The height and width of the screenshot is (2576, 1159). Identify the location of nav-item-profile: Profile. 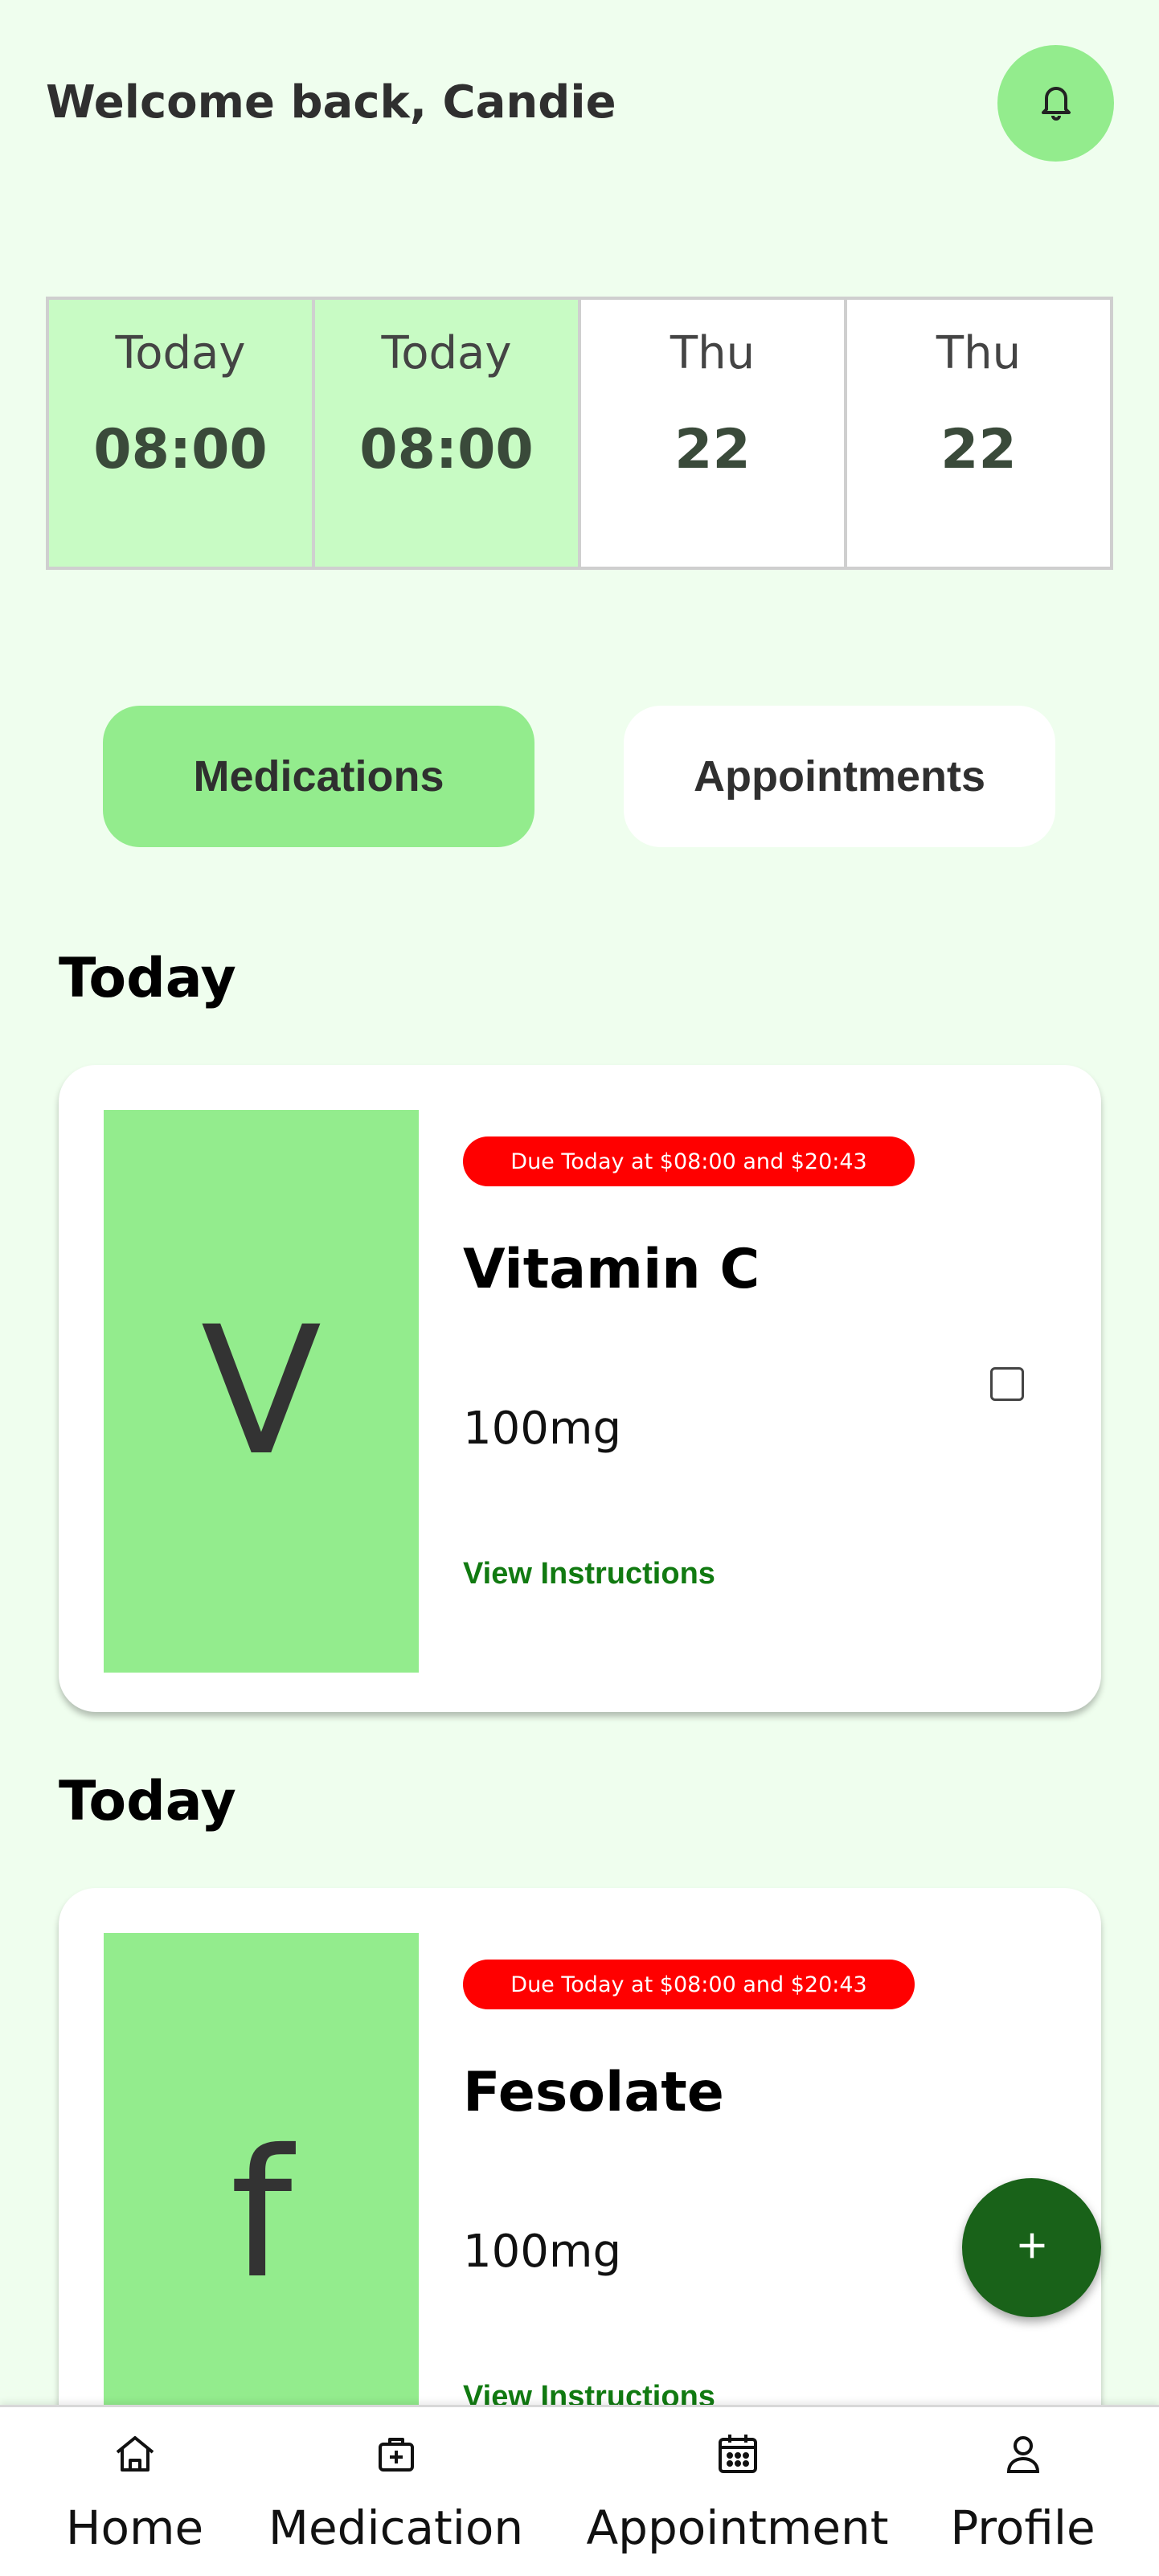
(1022, 2491).